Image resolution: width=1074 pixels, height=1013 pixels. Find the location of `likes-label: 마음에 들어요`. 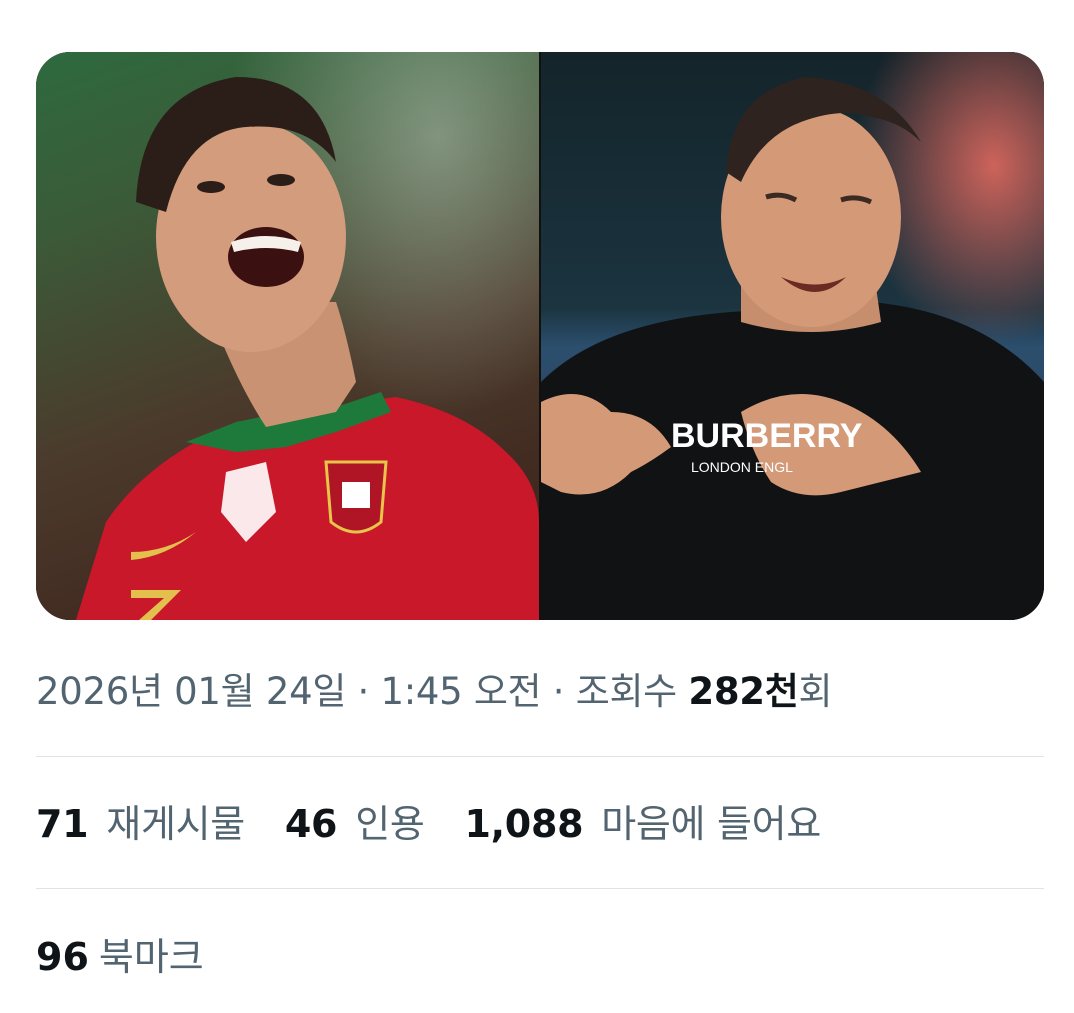

likes-label: 마음에 들어요 is located at coordinates (711, 824).